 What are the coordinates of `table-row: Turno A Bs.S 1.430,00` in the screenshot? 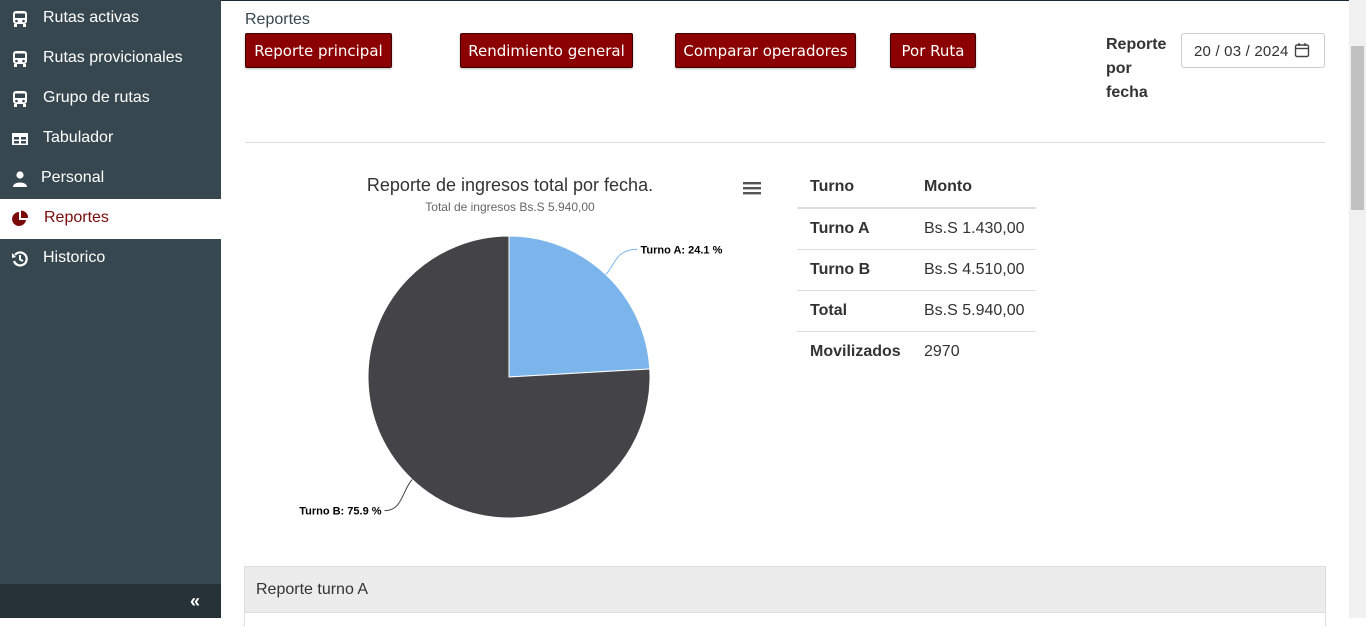 It's located at (916, 229).